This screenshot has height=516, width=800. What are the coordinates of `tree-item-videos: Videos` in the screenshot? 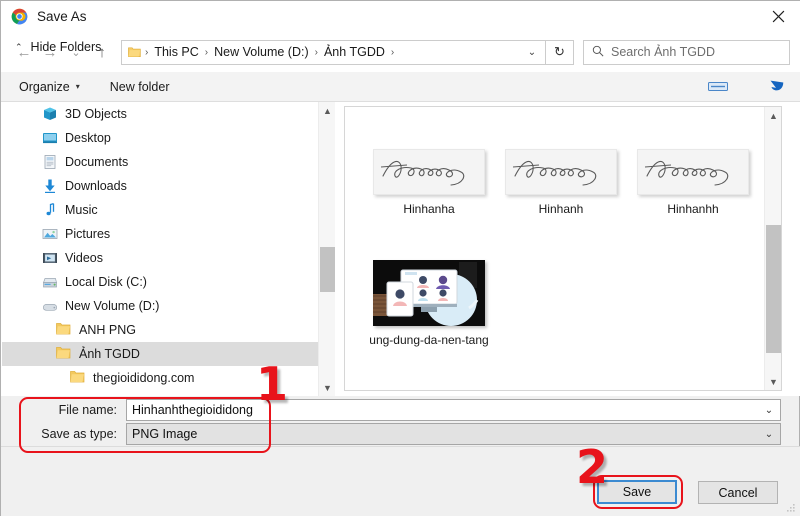 It's located at (160, 258).